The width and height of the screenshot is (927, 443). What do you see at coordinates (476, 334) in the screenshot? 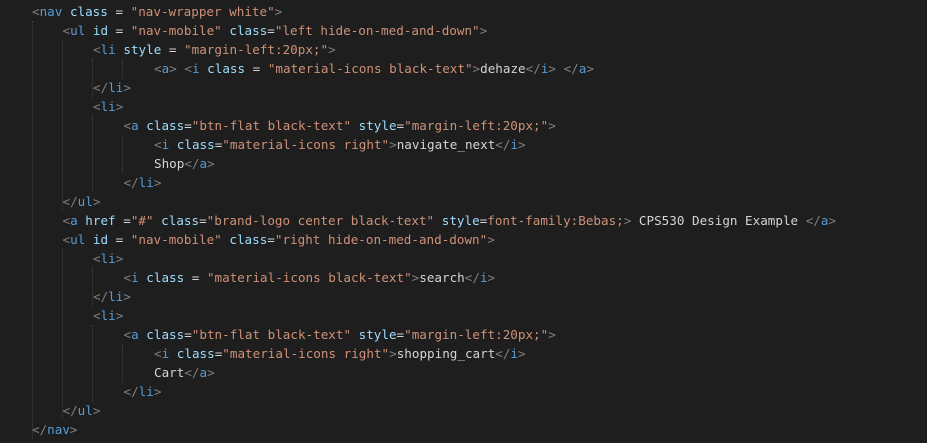
I see `code-token: "margin-left:20px;"` at bounding box center [476, 334].